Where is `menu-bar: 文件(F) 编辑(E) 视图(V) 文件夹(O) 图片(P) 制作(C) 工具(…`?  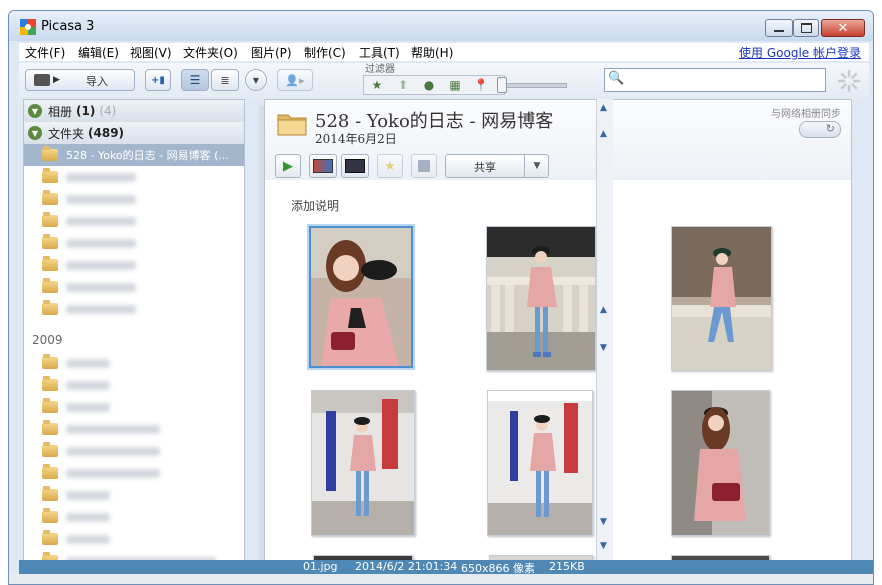
menu-bar: 文件(F) 编辑(E) 视图(V) 文件夹(O) 图片(P) 制作(C) 工具(… is located at coordinates (444, 52).